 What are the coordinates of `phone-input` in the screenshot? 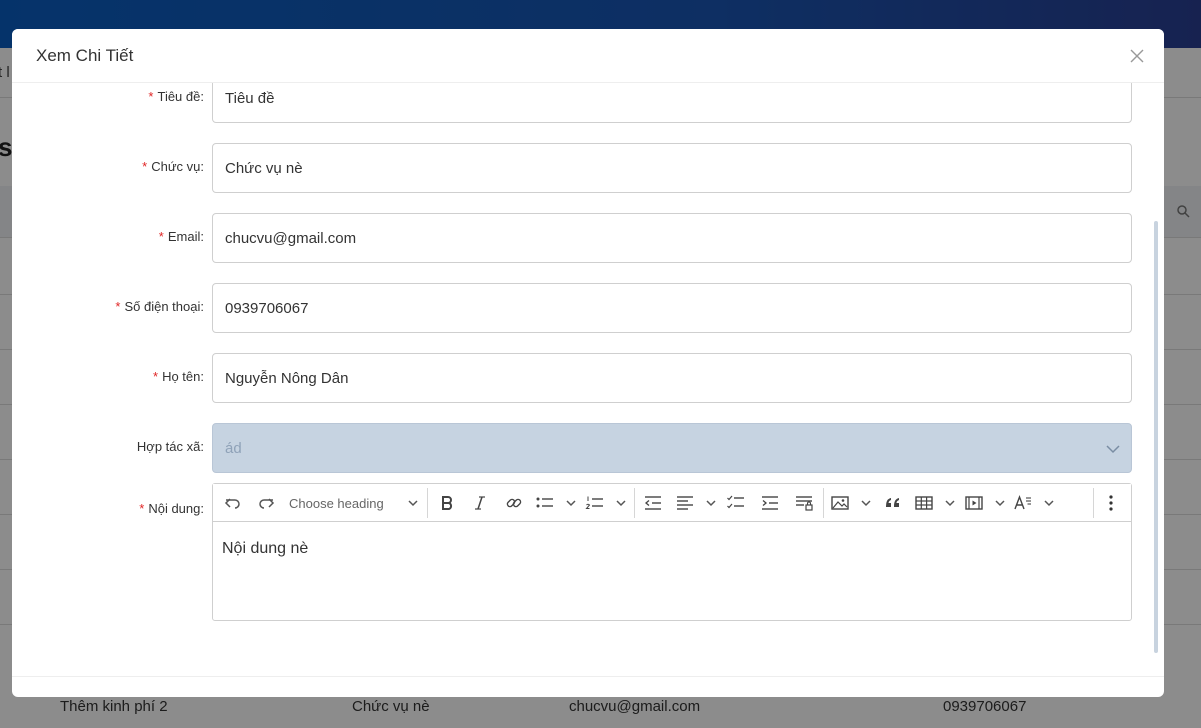 It's located at (672, 308).